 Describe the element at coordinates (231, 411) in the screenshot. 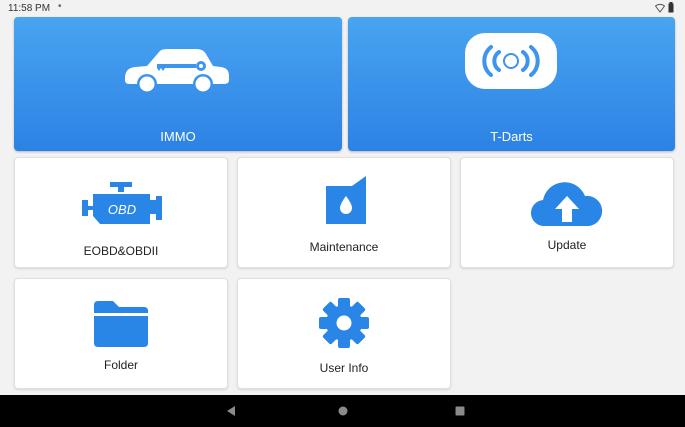

I see `back-button` at that location.